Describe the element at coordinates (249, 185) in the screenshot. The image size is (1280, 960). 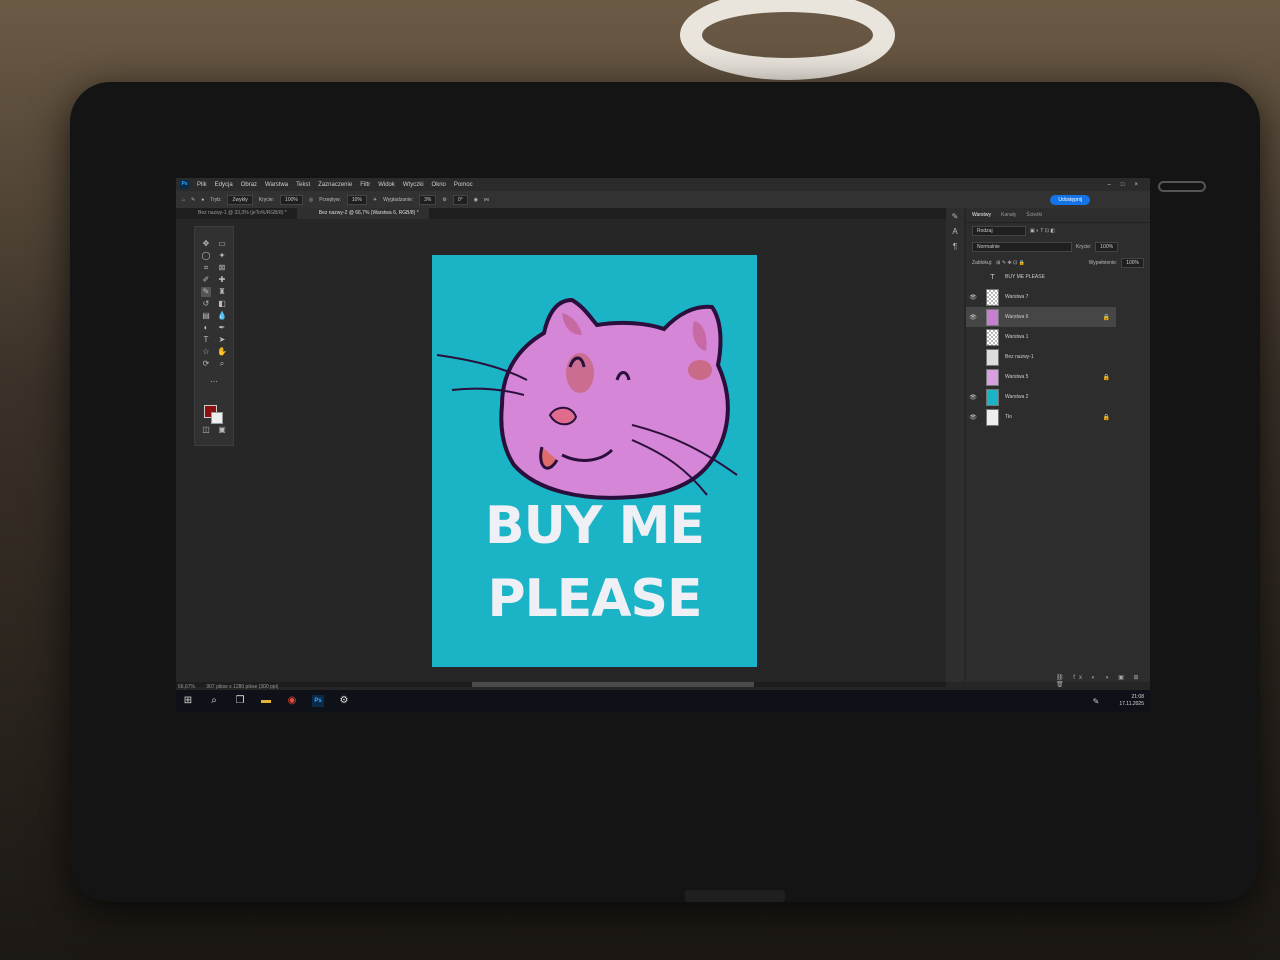
I see `menu-item-image: Obraz` at that location.